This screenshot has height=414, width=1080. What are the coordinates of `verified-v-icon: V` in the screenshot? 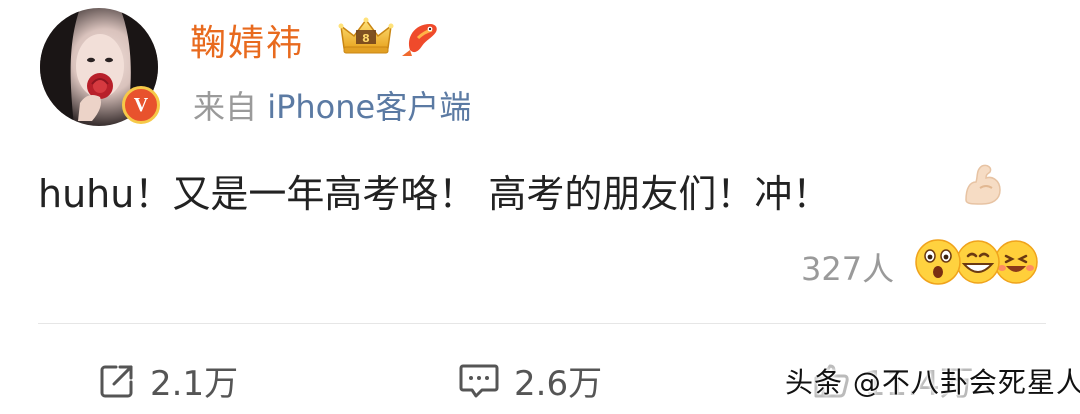 It's located at (141, 104).